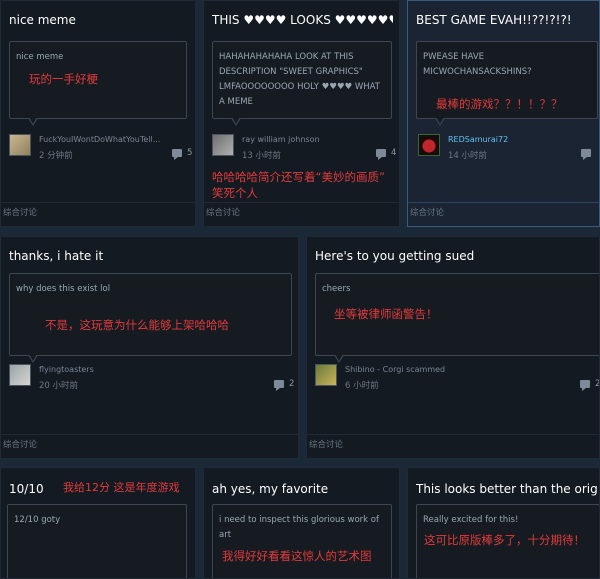 The width and height of the screenshot is (600, 579). Describe the element at coordinates (454, 256) in the screenshot. I see `topic-title: Here's to you getting sued` at that location.